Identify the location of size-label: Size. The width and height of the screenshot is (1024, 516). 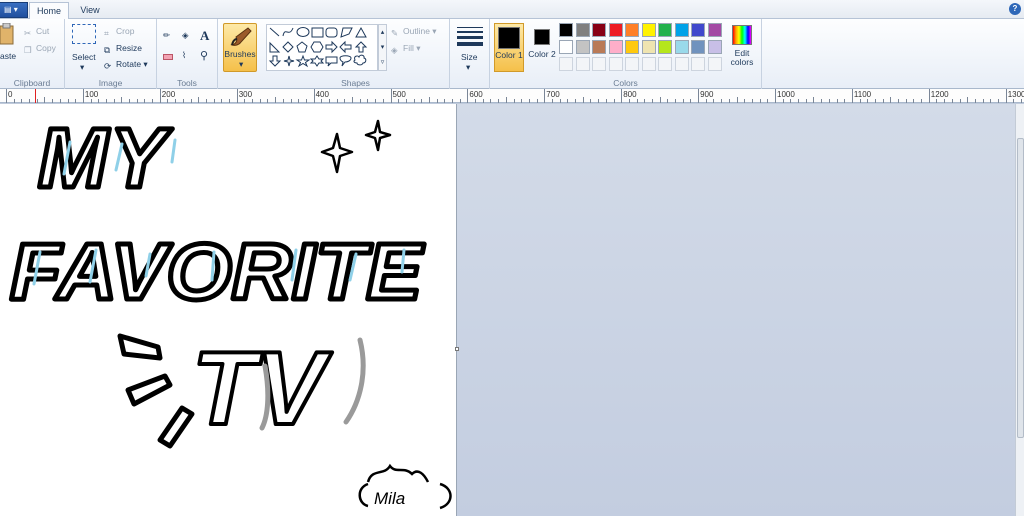
(469, 57).